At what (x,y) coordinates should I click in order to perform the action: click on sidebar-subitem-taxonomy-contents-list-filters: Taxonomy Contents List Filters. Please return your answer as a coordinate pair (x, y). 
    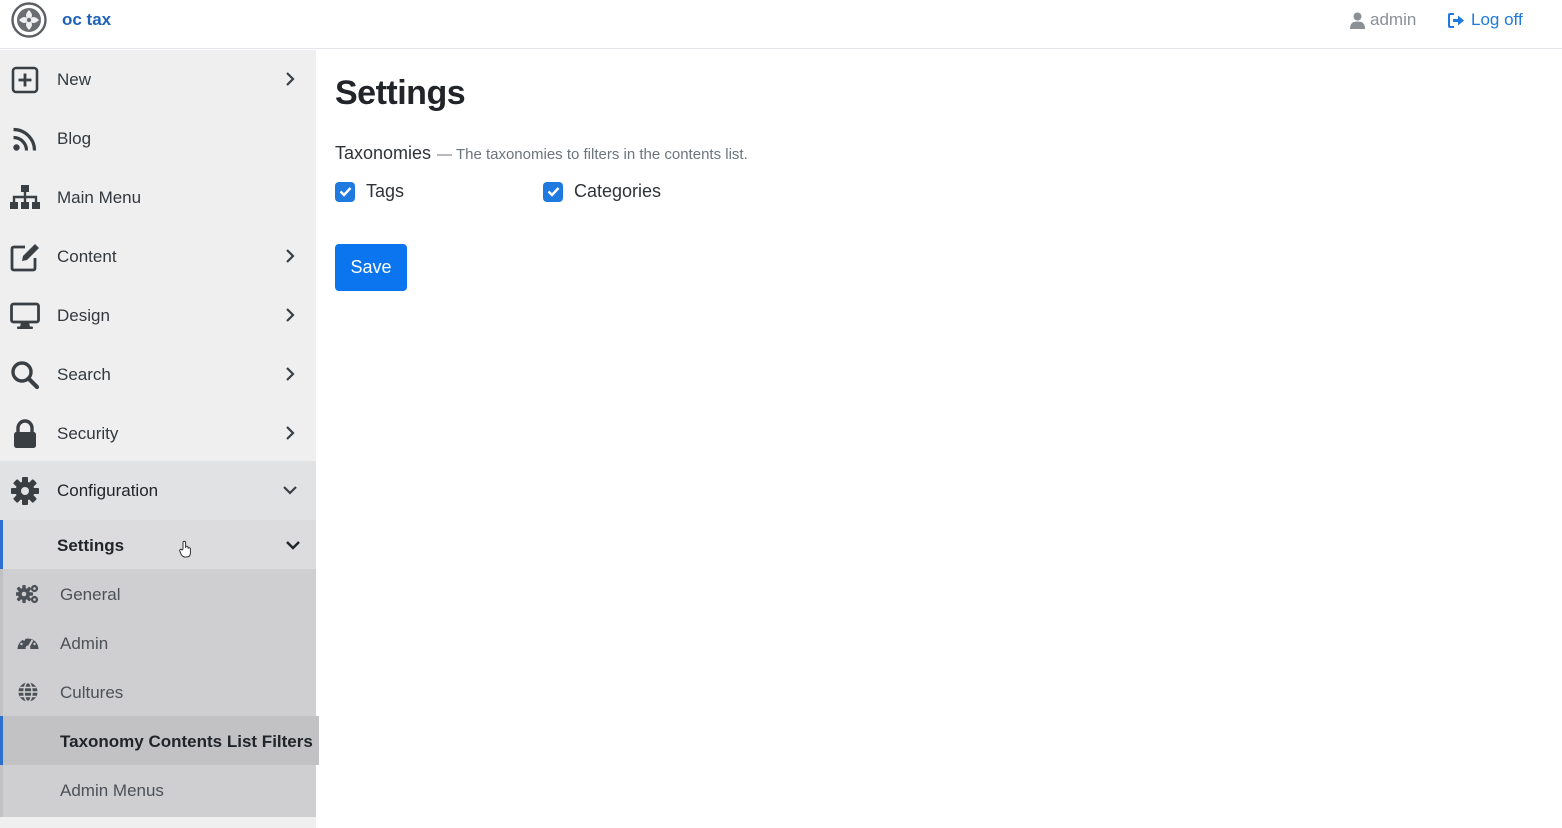
    Looking at the image, I should click on (159, 740).